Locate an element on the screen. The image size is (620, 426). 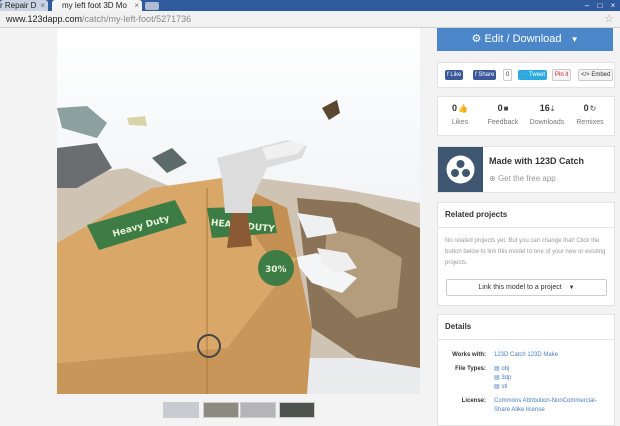
embed-label: Embed is located at coordinates (601, 75).